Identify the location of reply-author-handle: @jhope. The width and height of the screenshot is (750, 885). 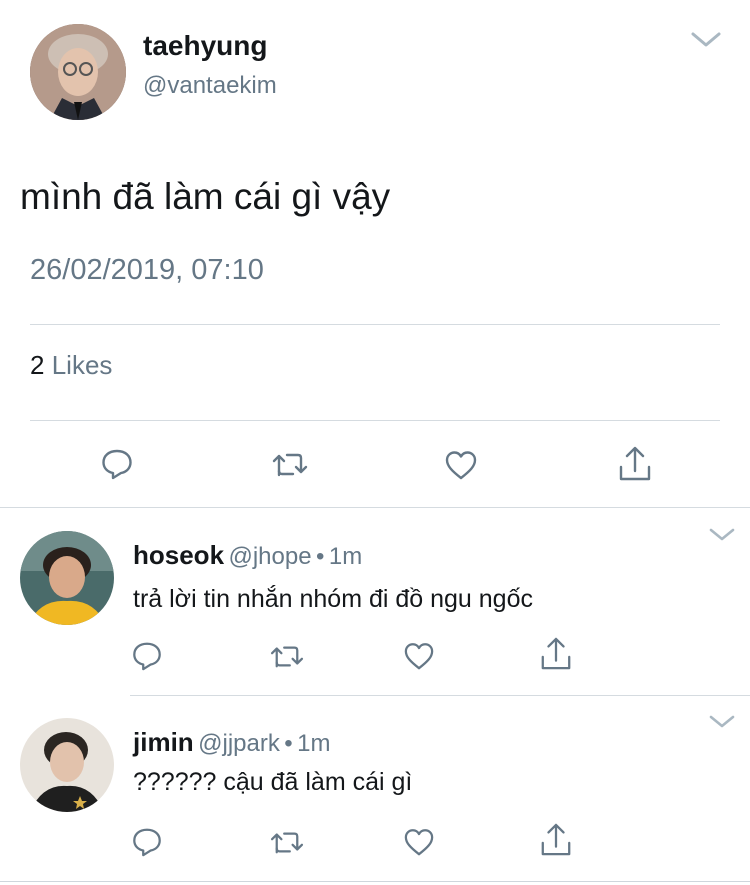
(269, 556).